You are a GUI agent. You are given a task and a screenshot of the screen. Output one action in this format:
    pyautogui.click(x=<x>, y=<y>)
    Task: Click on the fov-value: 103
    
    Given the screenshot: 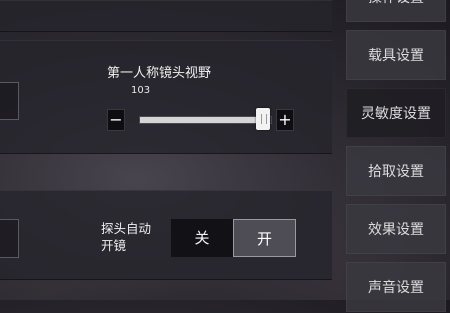 What is the action you would take?
    pyautogui.click(x=141, y=90)
    